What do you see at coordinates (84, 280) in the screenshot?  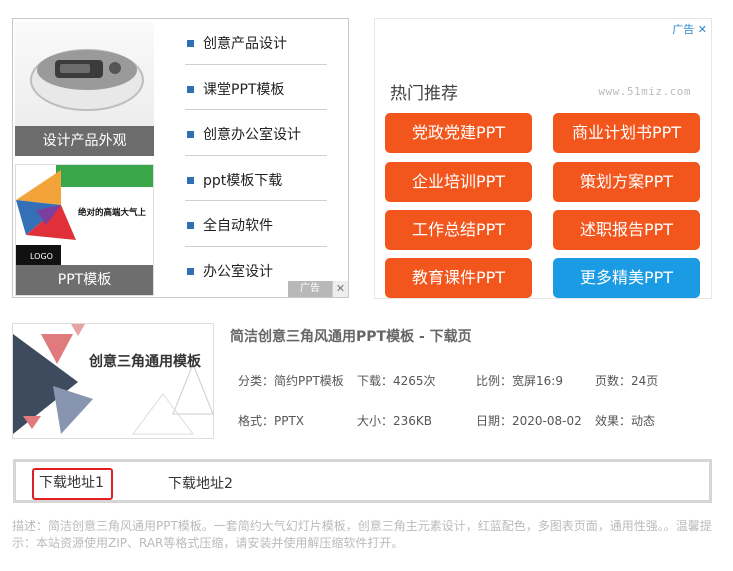 I see `thumb-caption: PPT模板` at bounding box center [84, 280].